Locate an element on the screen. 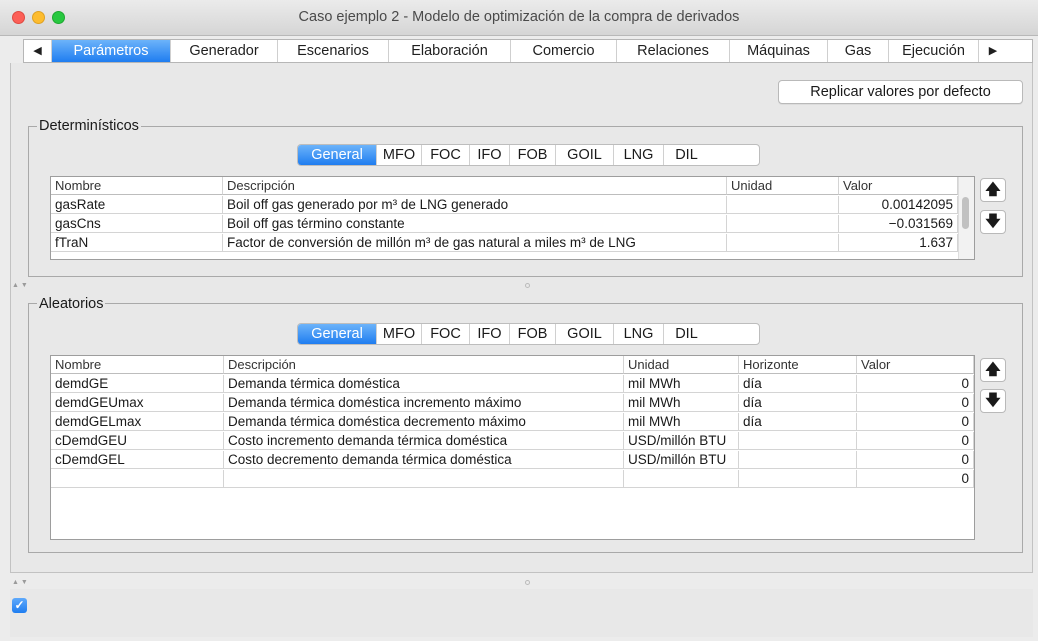  cell-nombre: demdGEUmax is located at coordinates (137, 403).